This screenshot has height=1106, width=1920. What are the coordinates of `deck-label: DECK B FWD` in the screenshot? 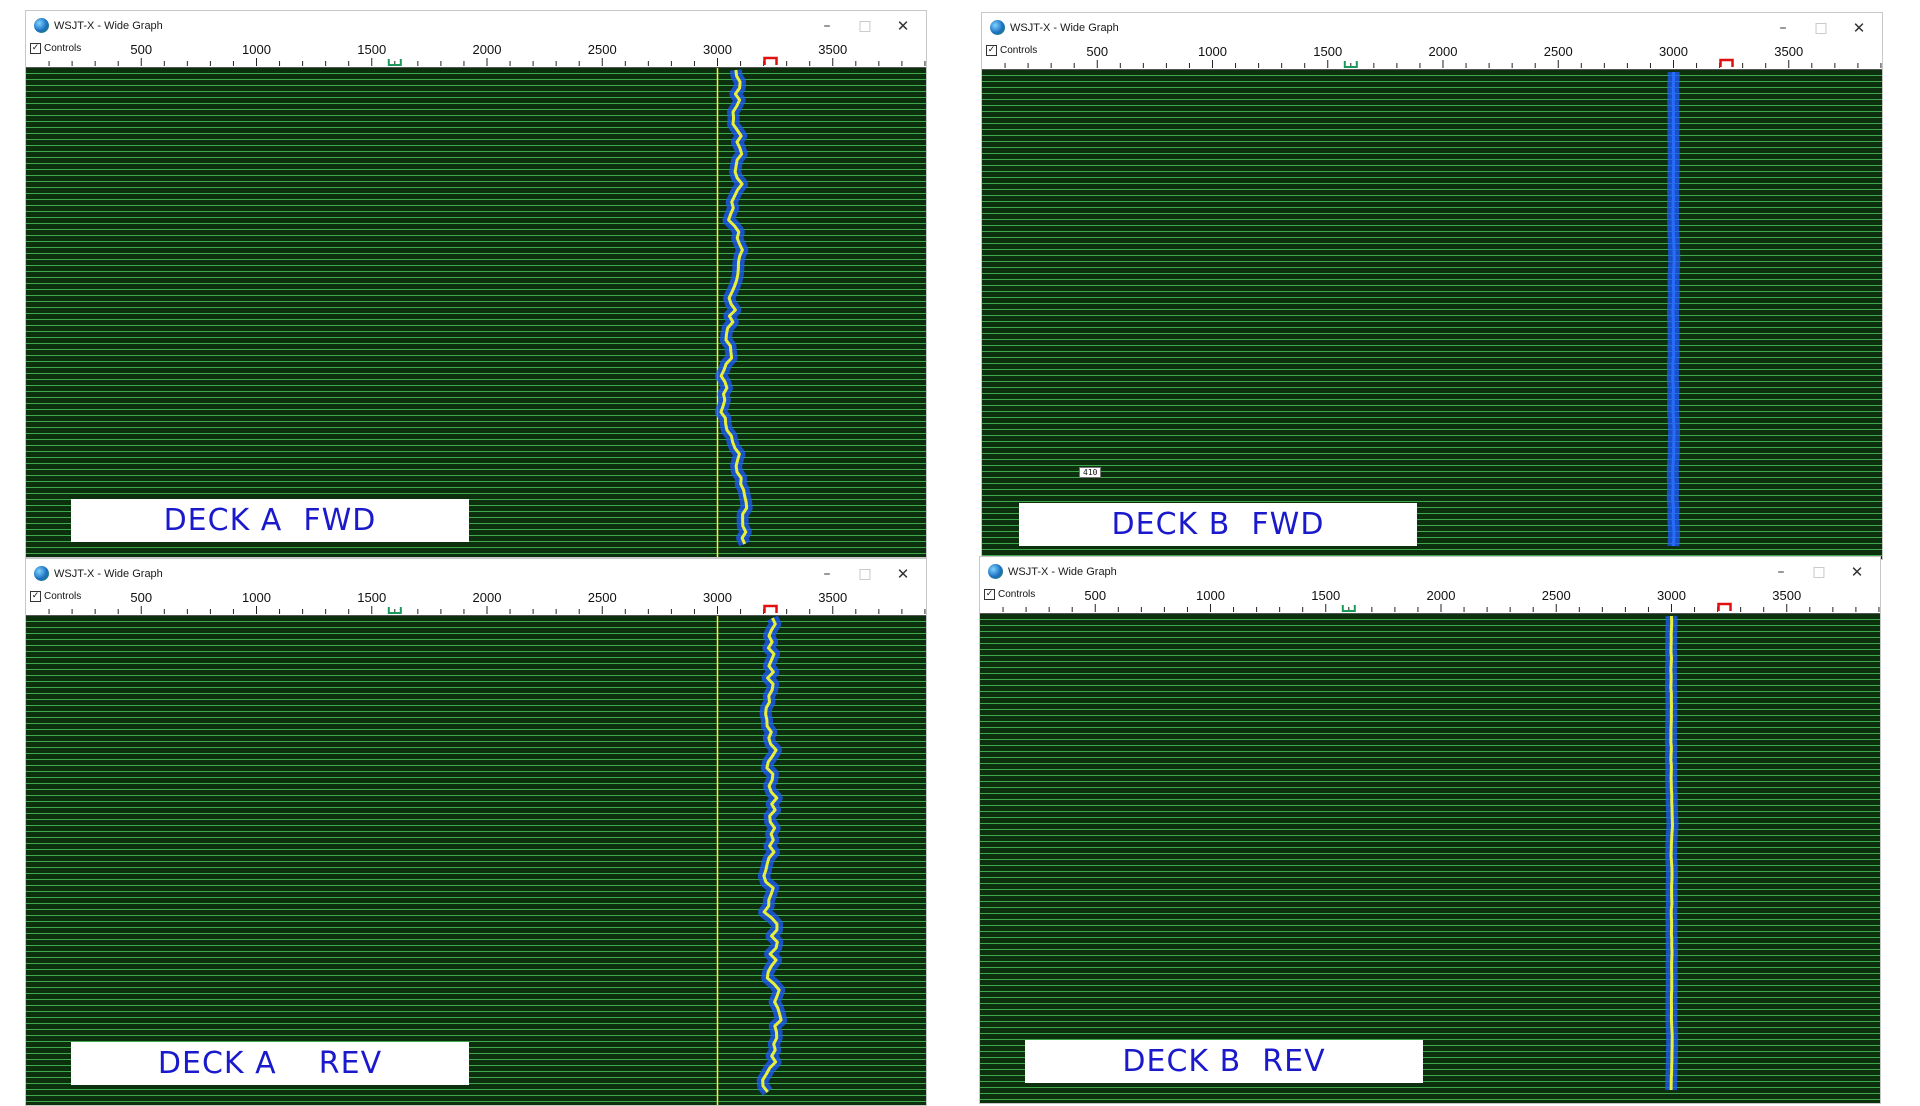 It's located at (1218, 524).